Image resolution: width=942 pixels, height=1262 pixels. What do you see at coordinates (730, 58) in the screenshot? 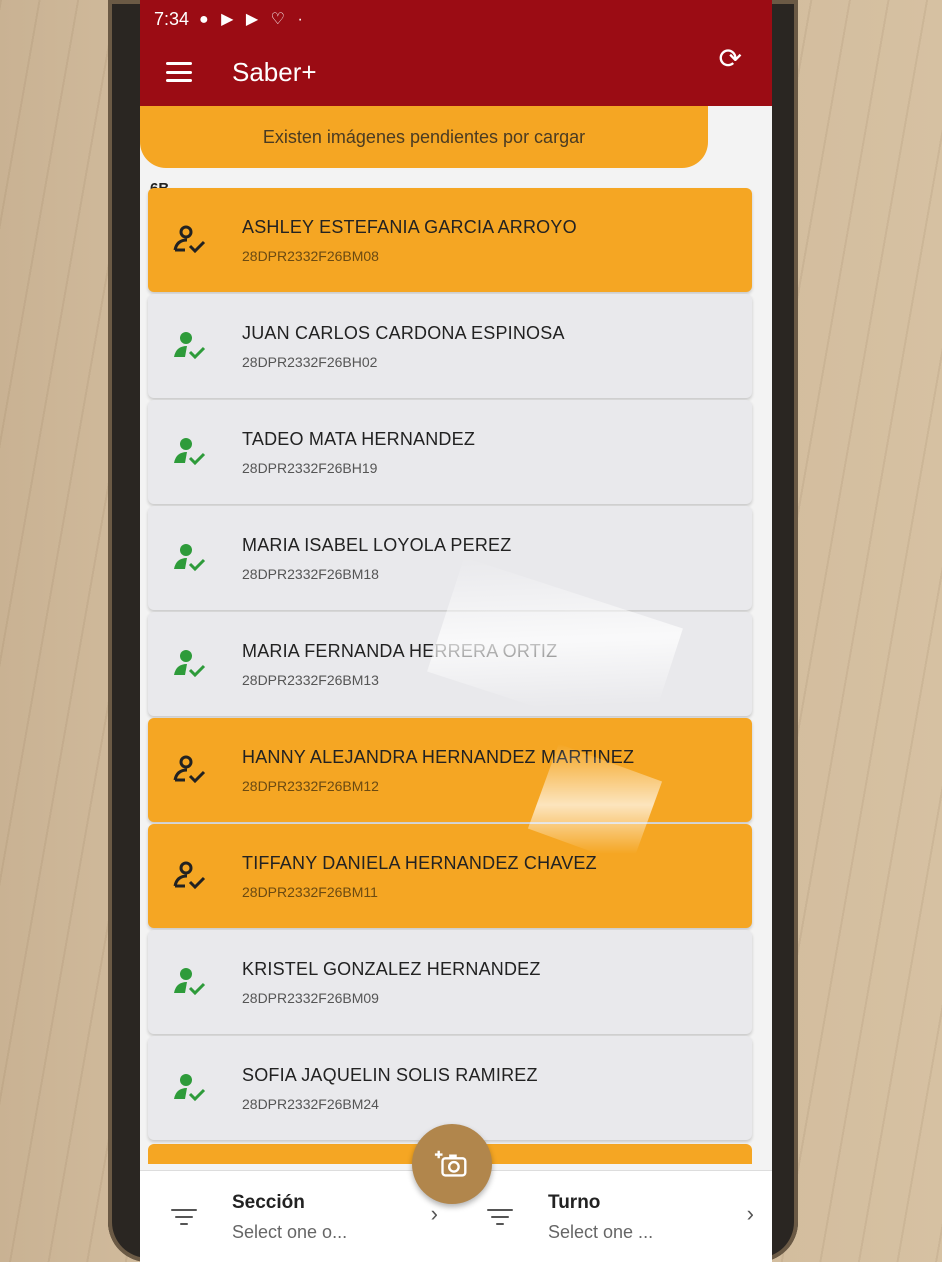
I see `refresh-icon: ⟳` at bounding box center [730, 58].